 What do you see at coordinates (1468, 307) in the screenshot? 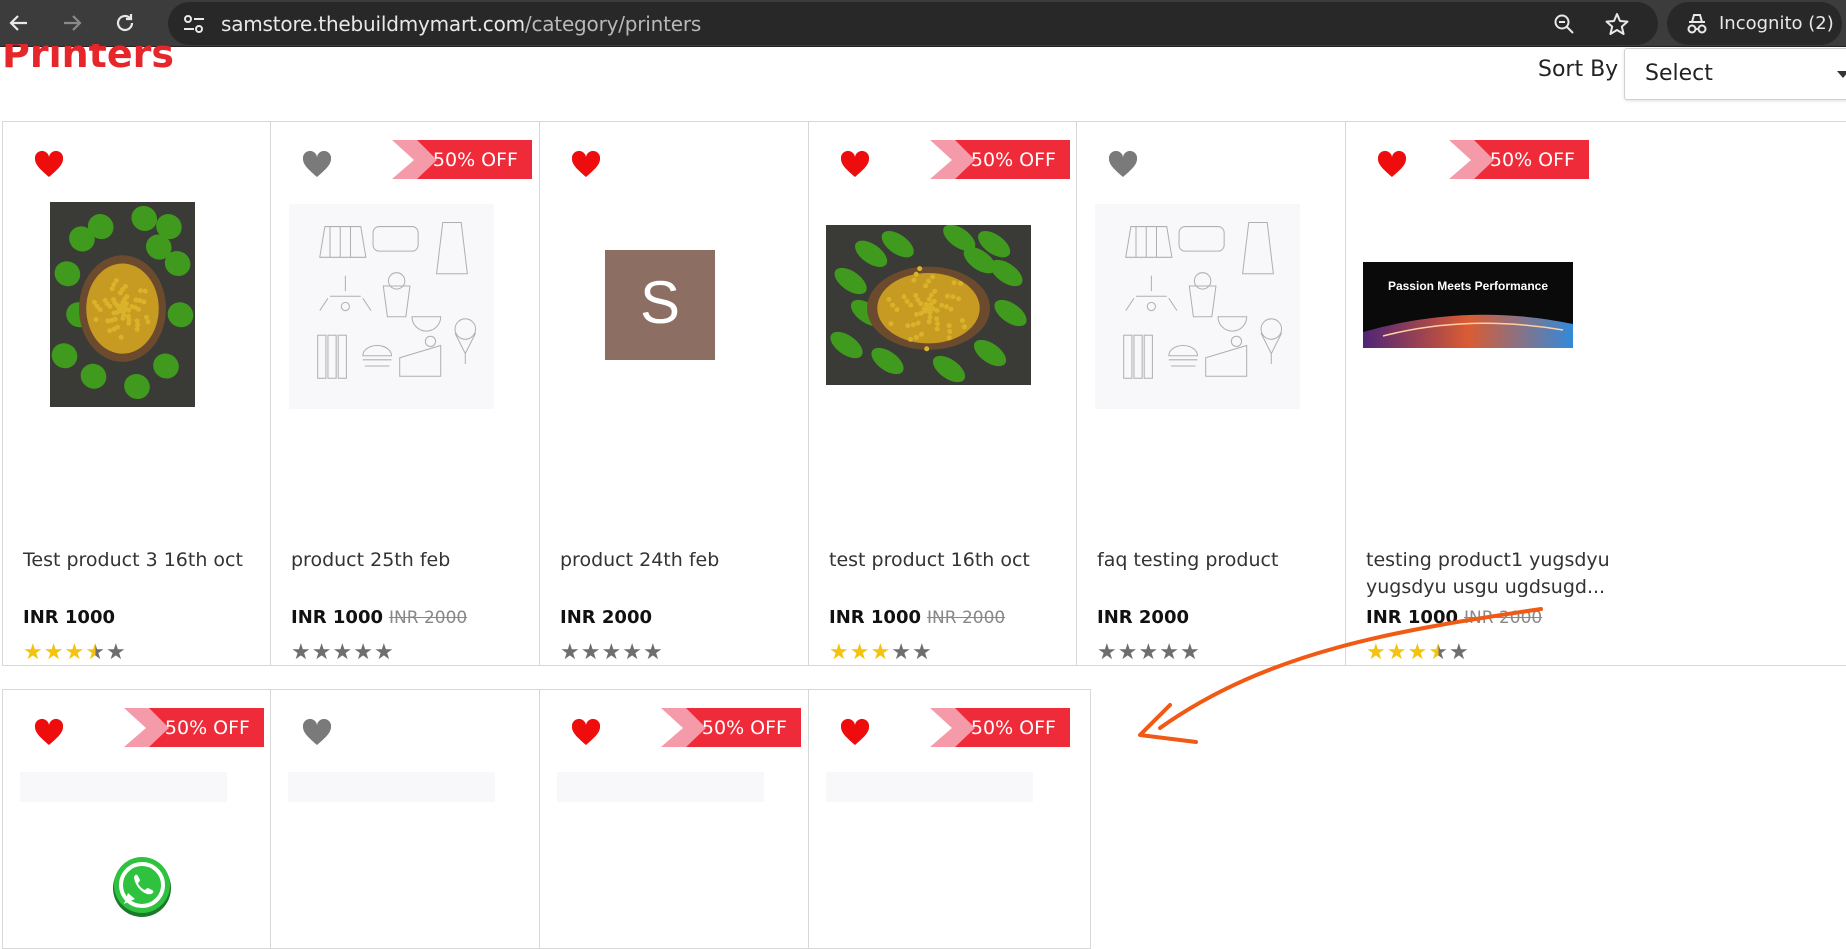
I see `product-image: Passion Meets Performance` at bounding box center [1468, 307].